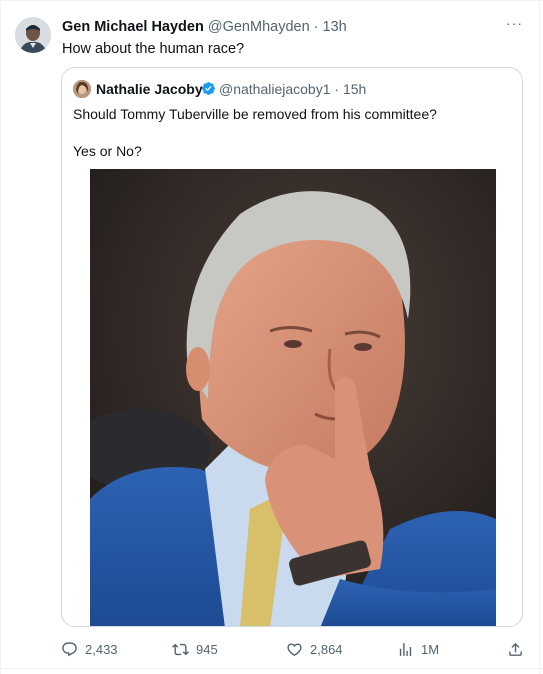 The image size is (543, 674). I want to click on retweet-icon, so click(180, 649).